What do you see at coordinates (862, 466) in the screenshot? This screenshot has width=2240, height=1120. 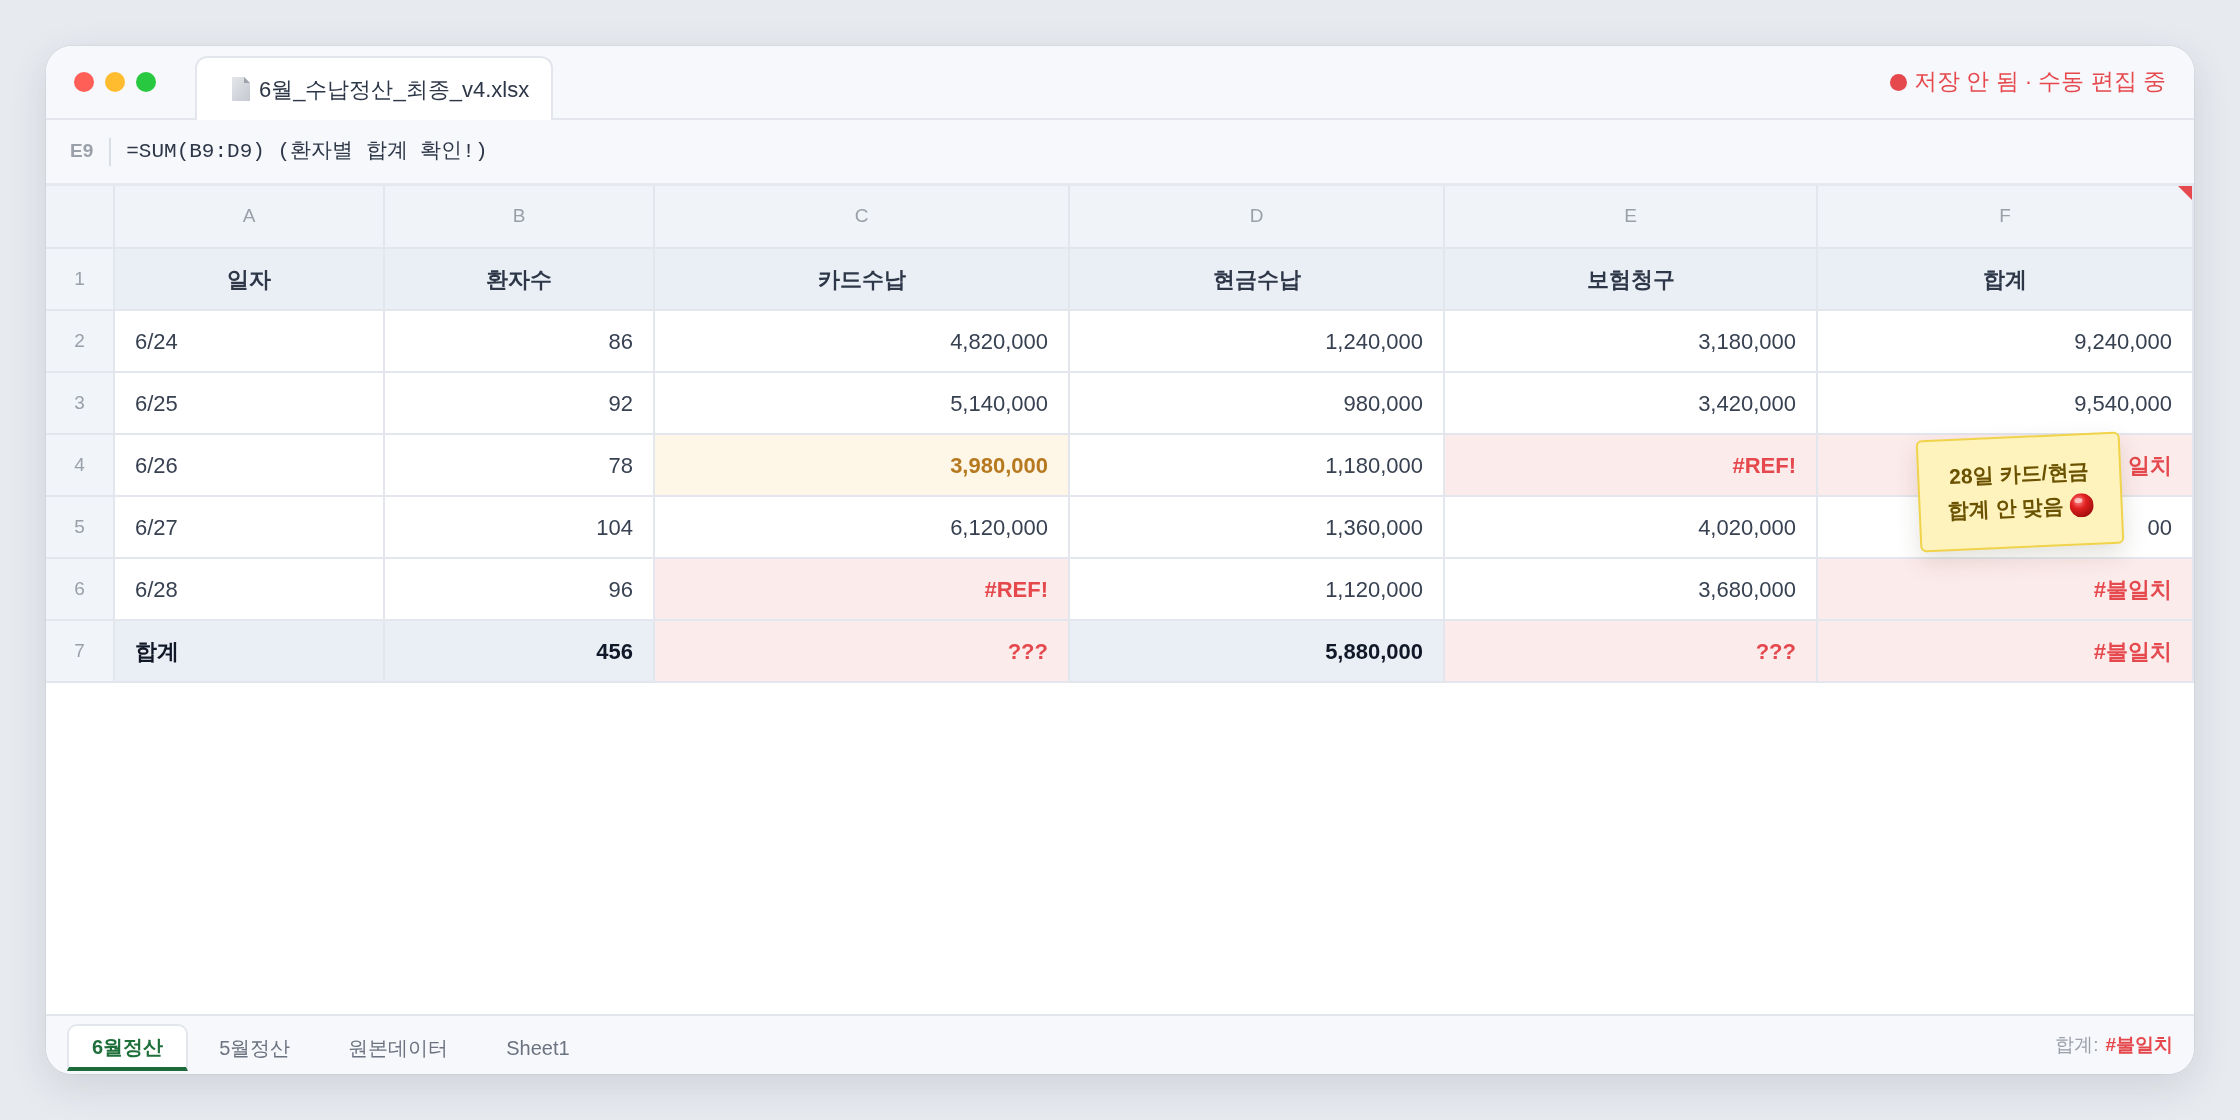 I see `table-cell: 3,980,000` at bounding box center [862, 466].